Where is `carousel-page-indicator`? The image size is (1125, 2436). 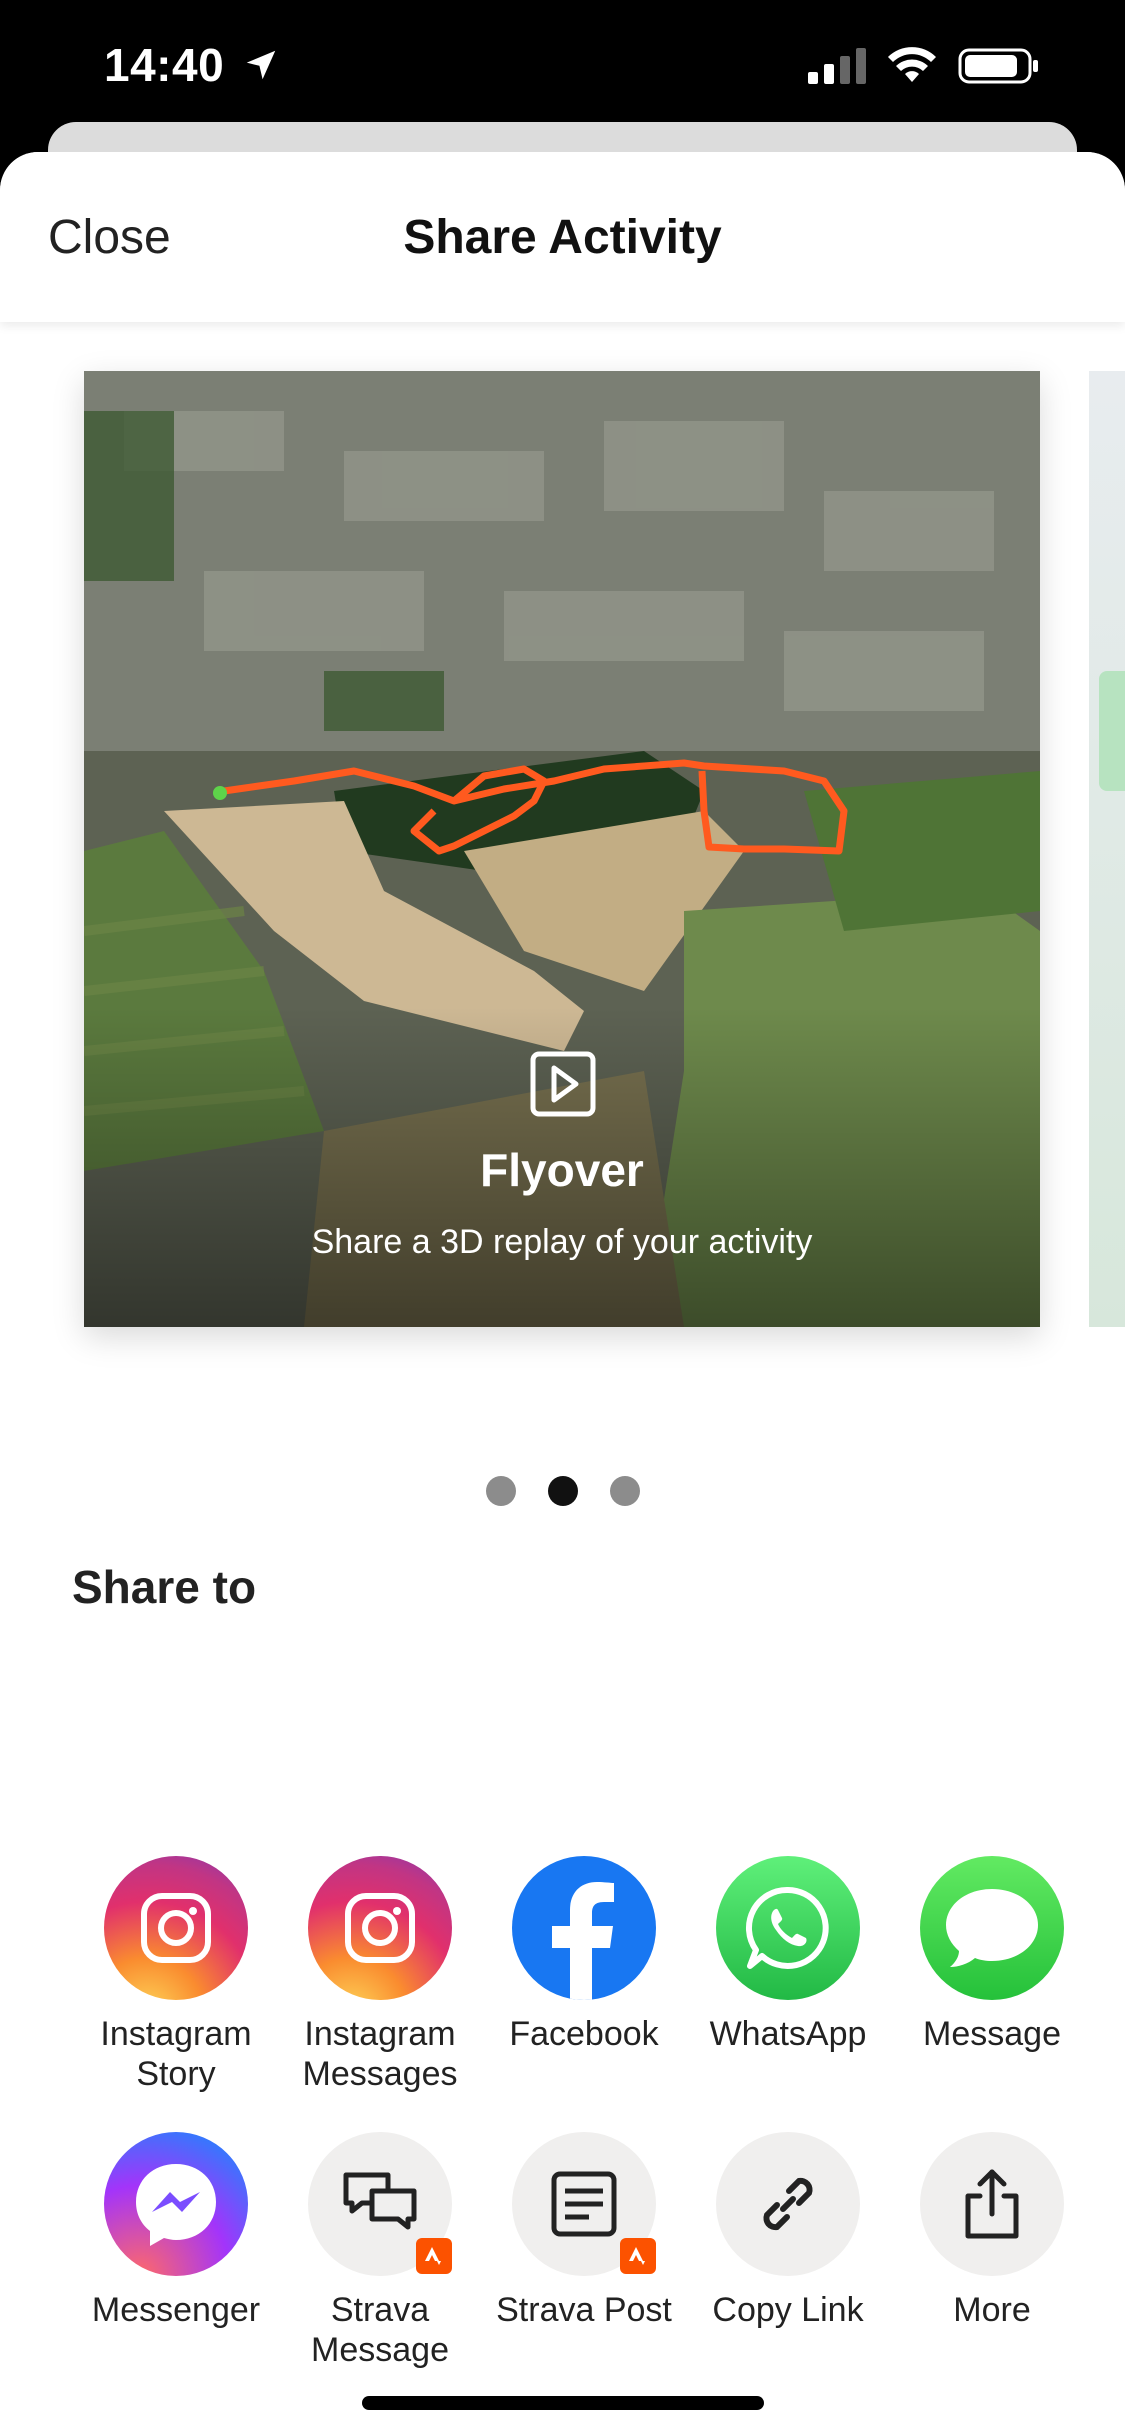
carousel-page-indicator is located at coordinates (562, 1491).